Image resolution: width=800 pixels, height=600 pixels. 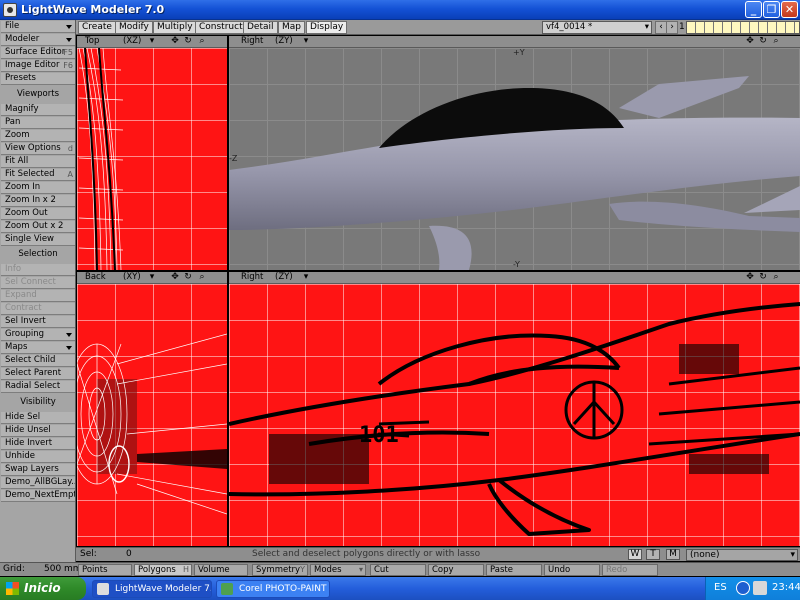 I want to click on tab-map: Map, so click(x=291, y=27).